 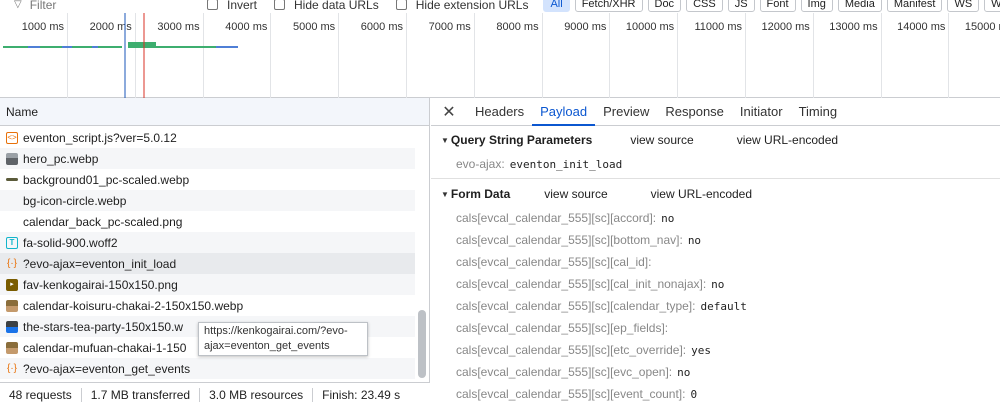 What do you see at coordinates (207, 158) in the screenshot?
I see `request-row: hero_pc.webp` at bounding box center [207, 158].